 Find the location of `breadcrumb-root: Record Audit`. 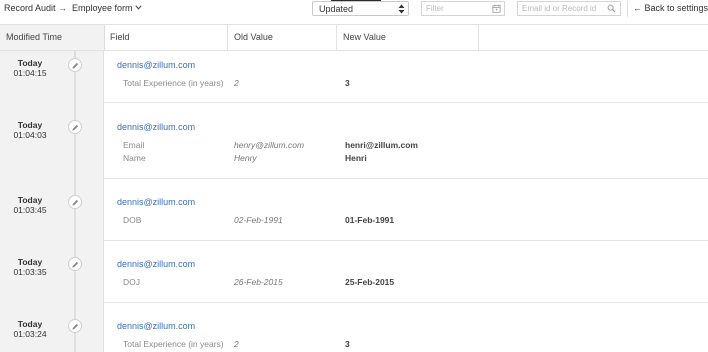

breadcrumb-root: Record Audit is located at coordinates (30, 8).